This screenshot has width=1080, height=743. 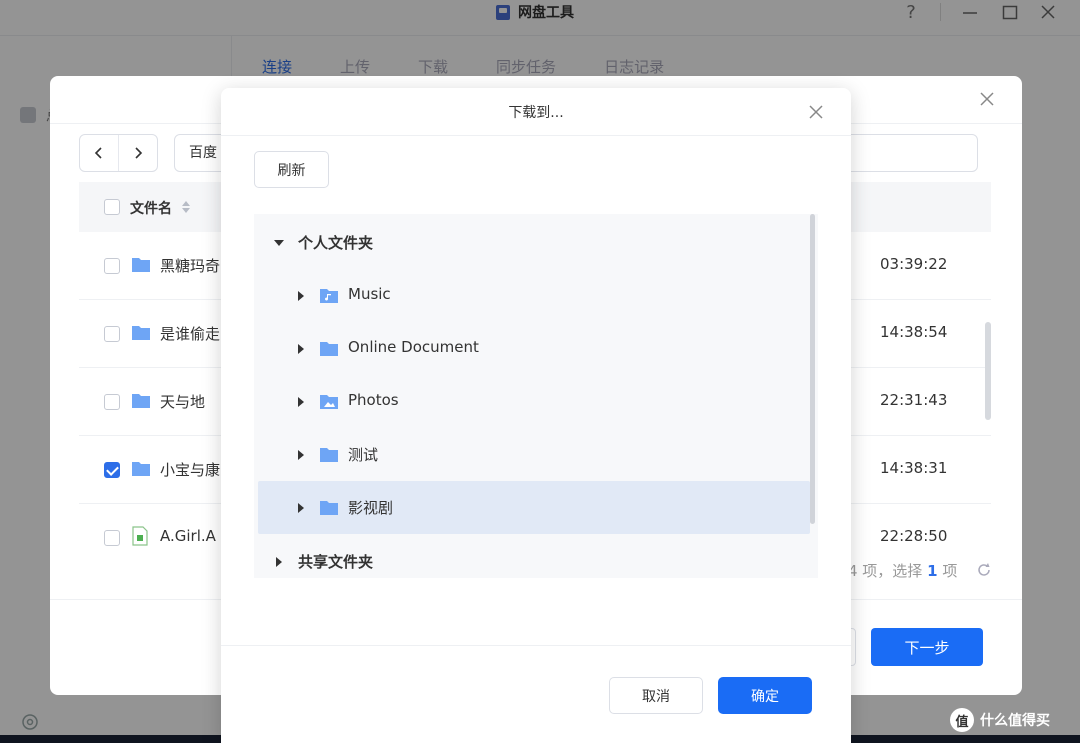 I want to click on file-name: A.Girl.A, so click(x=188, y=536).